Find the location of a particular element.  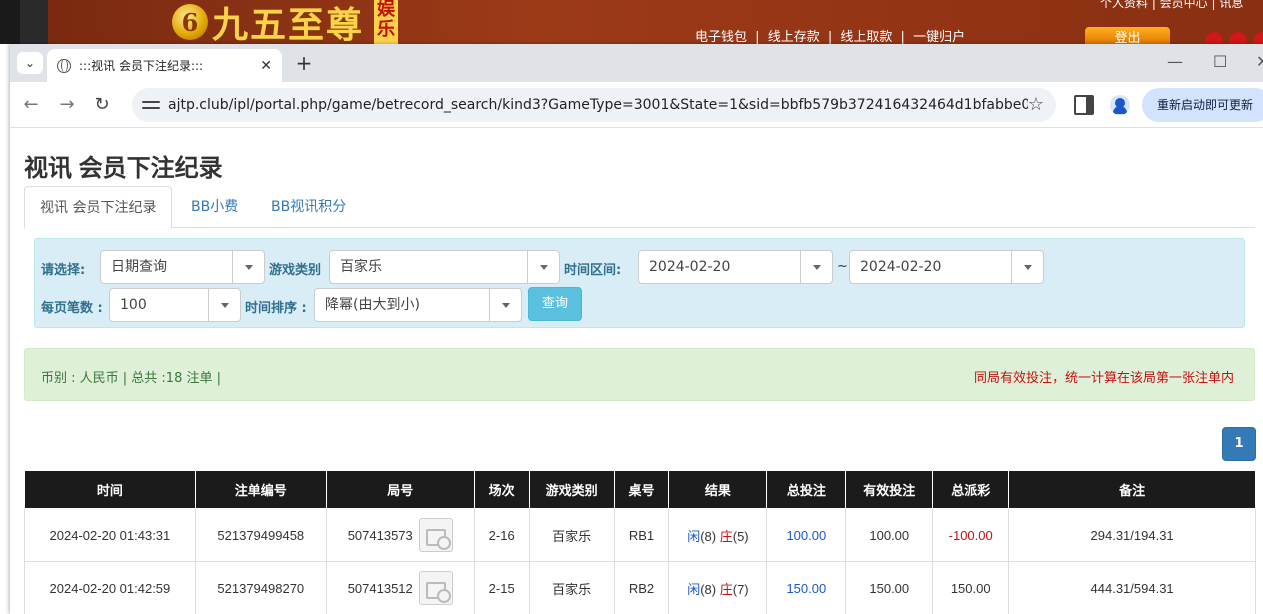

time-sort-value: 降幂(由大到小) is located at coordinates (372, 305).